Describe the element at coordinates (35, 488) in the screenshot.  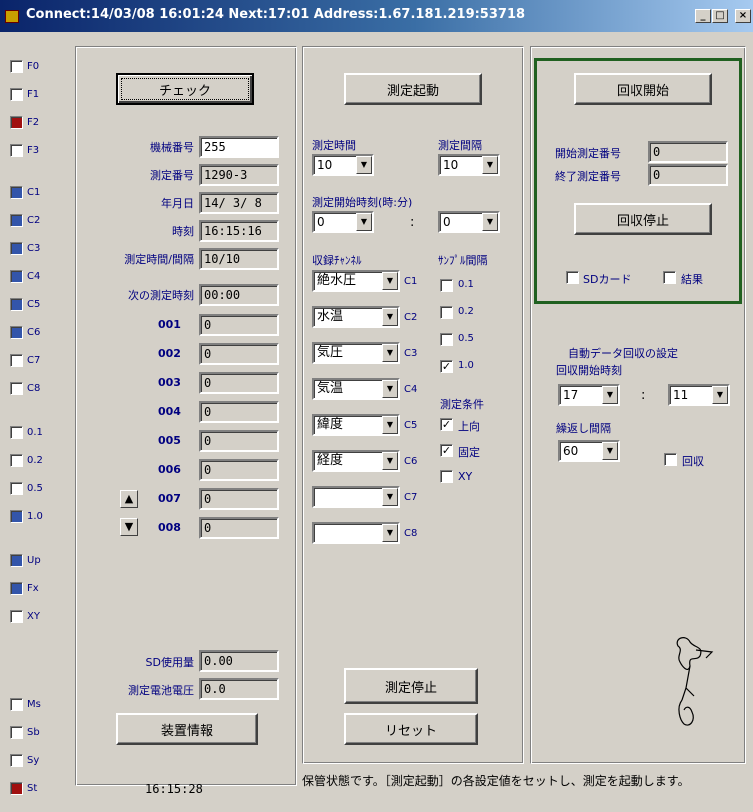
I see `sidebar-indicator-label: 0.5` at that location.